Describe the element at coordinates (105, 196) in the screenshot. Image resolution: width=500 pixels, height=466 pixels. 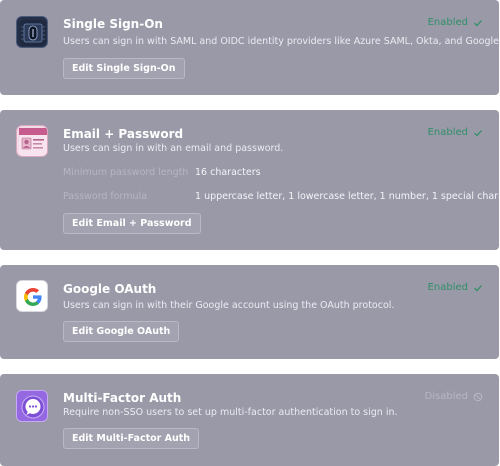
I see `password-formula-label: Password formula` at that location.